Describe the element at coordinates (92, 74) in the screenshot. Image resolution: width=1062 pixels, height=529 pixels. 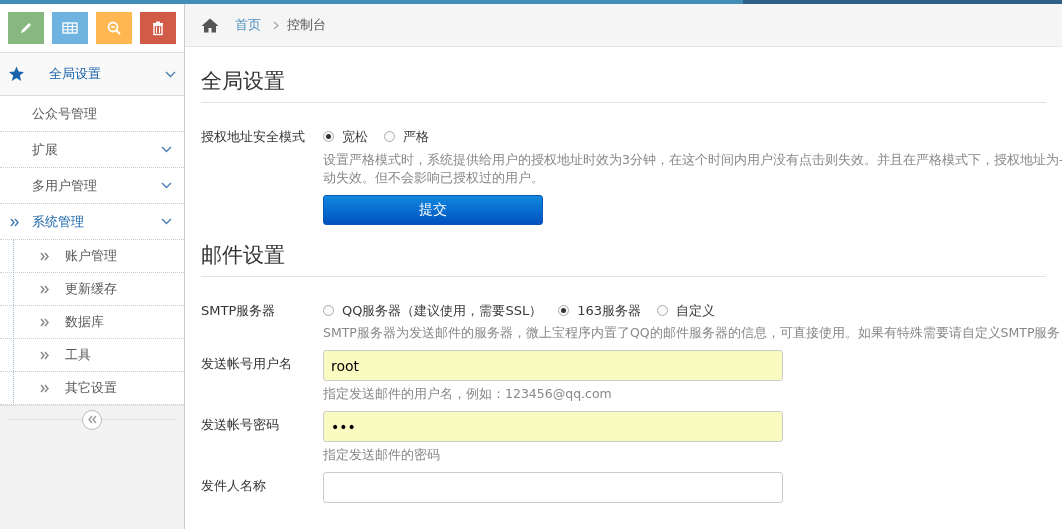
I see `sidebar-item: 全局设置` at that location.